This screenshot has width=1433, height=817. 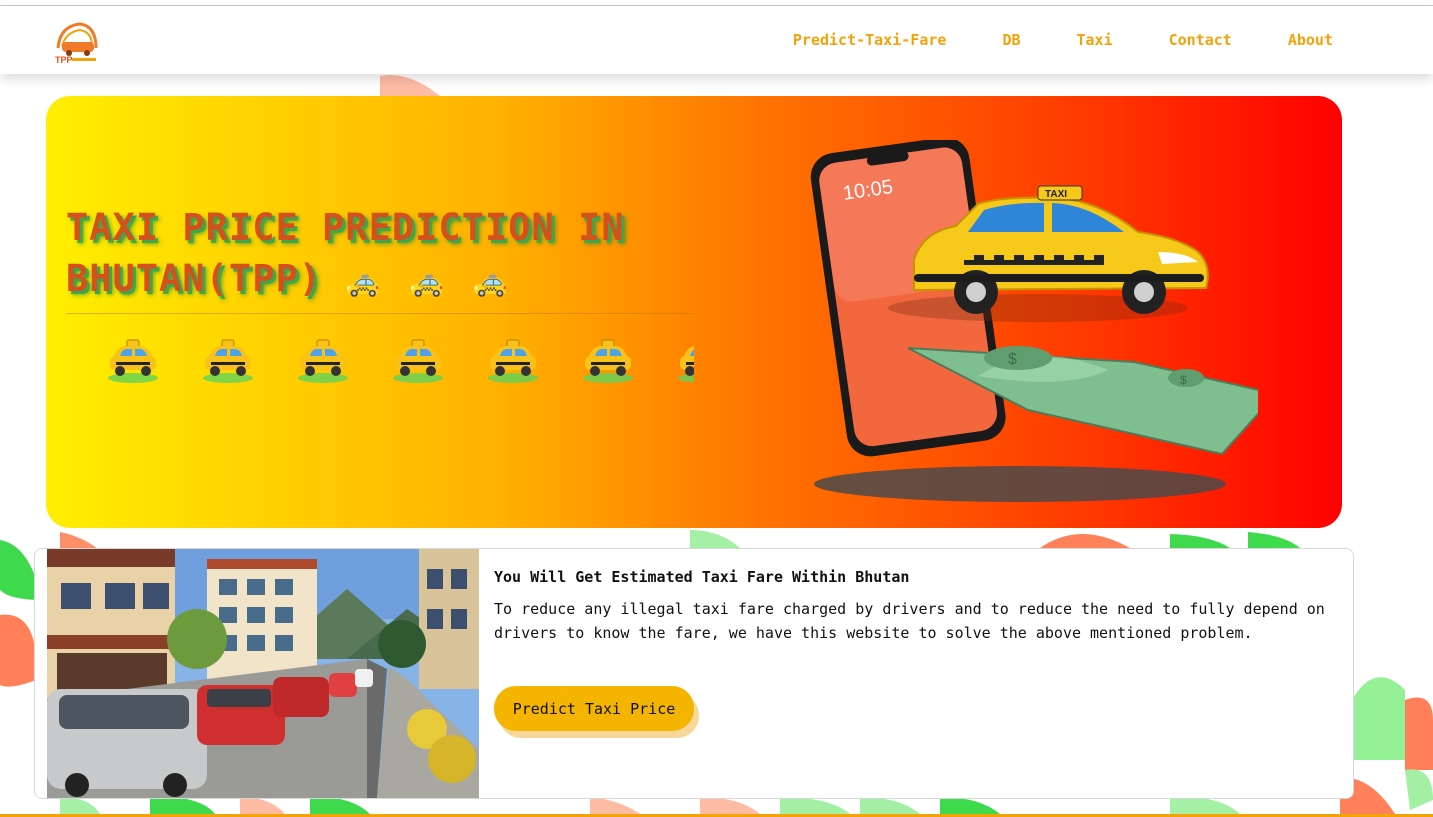 I want to click on taxi-marquee, so click(x=380, y=362).